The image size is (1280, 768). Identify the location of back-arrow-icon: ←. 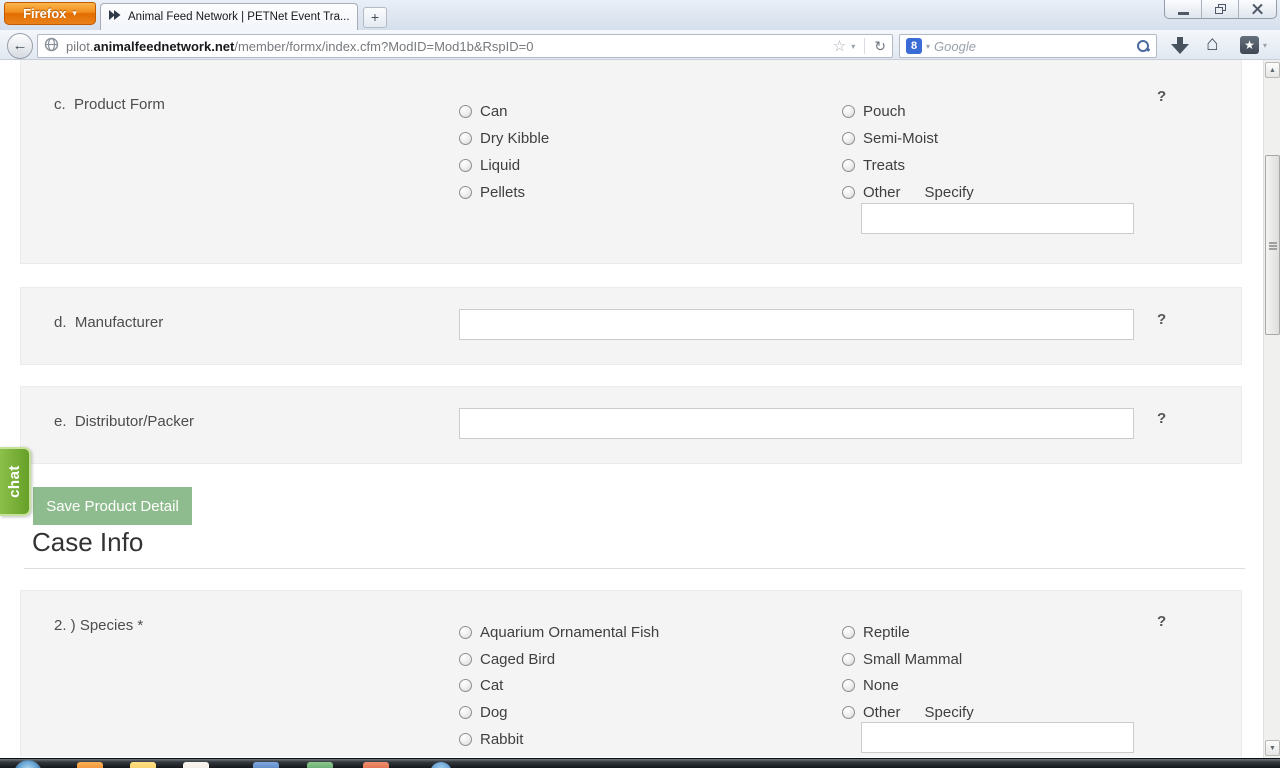
(20, 45).